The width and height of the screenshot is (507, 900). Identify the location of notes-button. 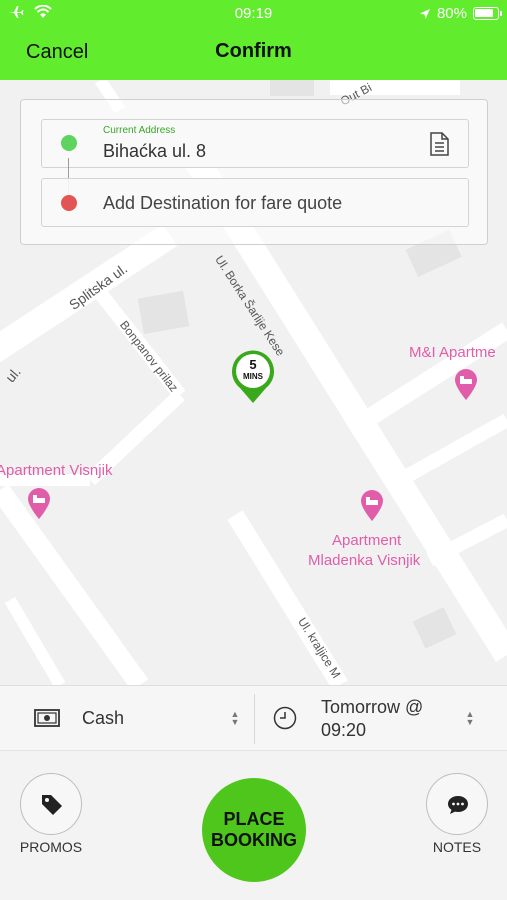
(457, 804).